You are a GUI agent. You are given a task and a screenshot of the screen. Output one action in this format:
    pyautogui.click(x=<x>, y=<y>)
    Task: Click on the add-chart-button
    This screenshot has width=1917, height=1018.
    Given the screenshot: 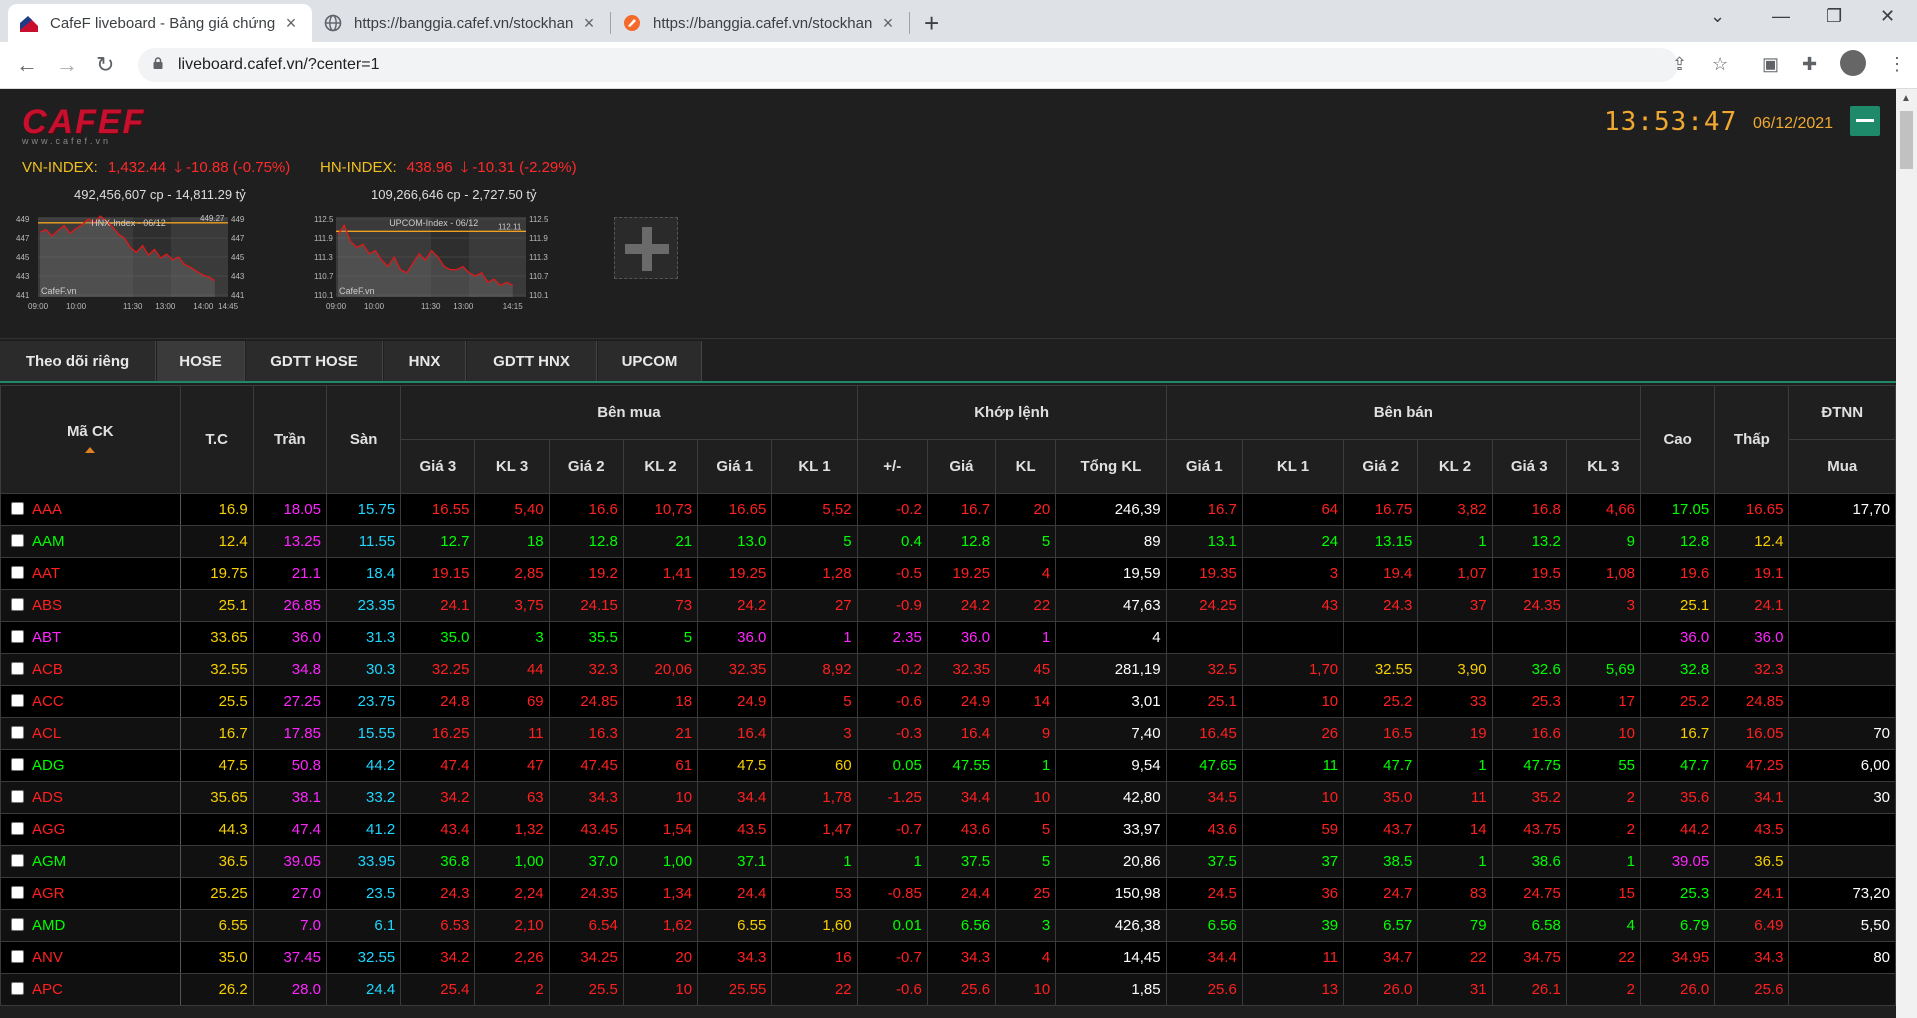 What is the action you would take?
    pyautogui.click(x=646, y=248)
    